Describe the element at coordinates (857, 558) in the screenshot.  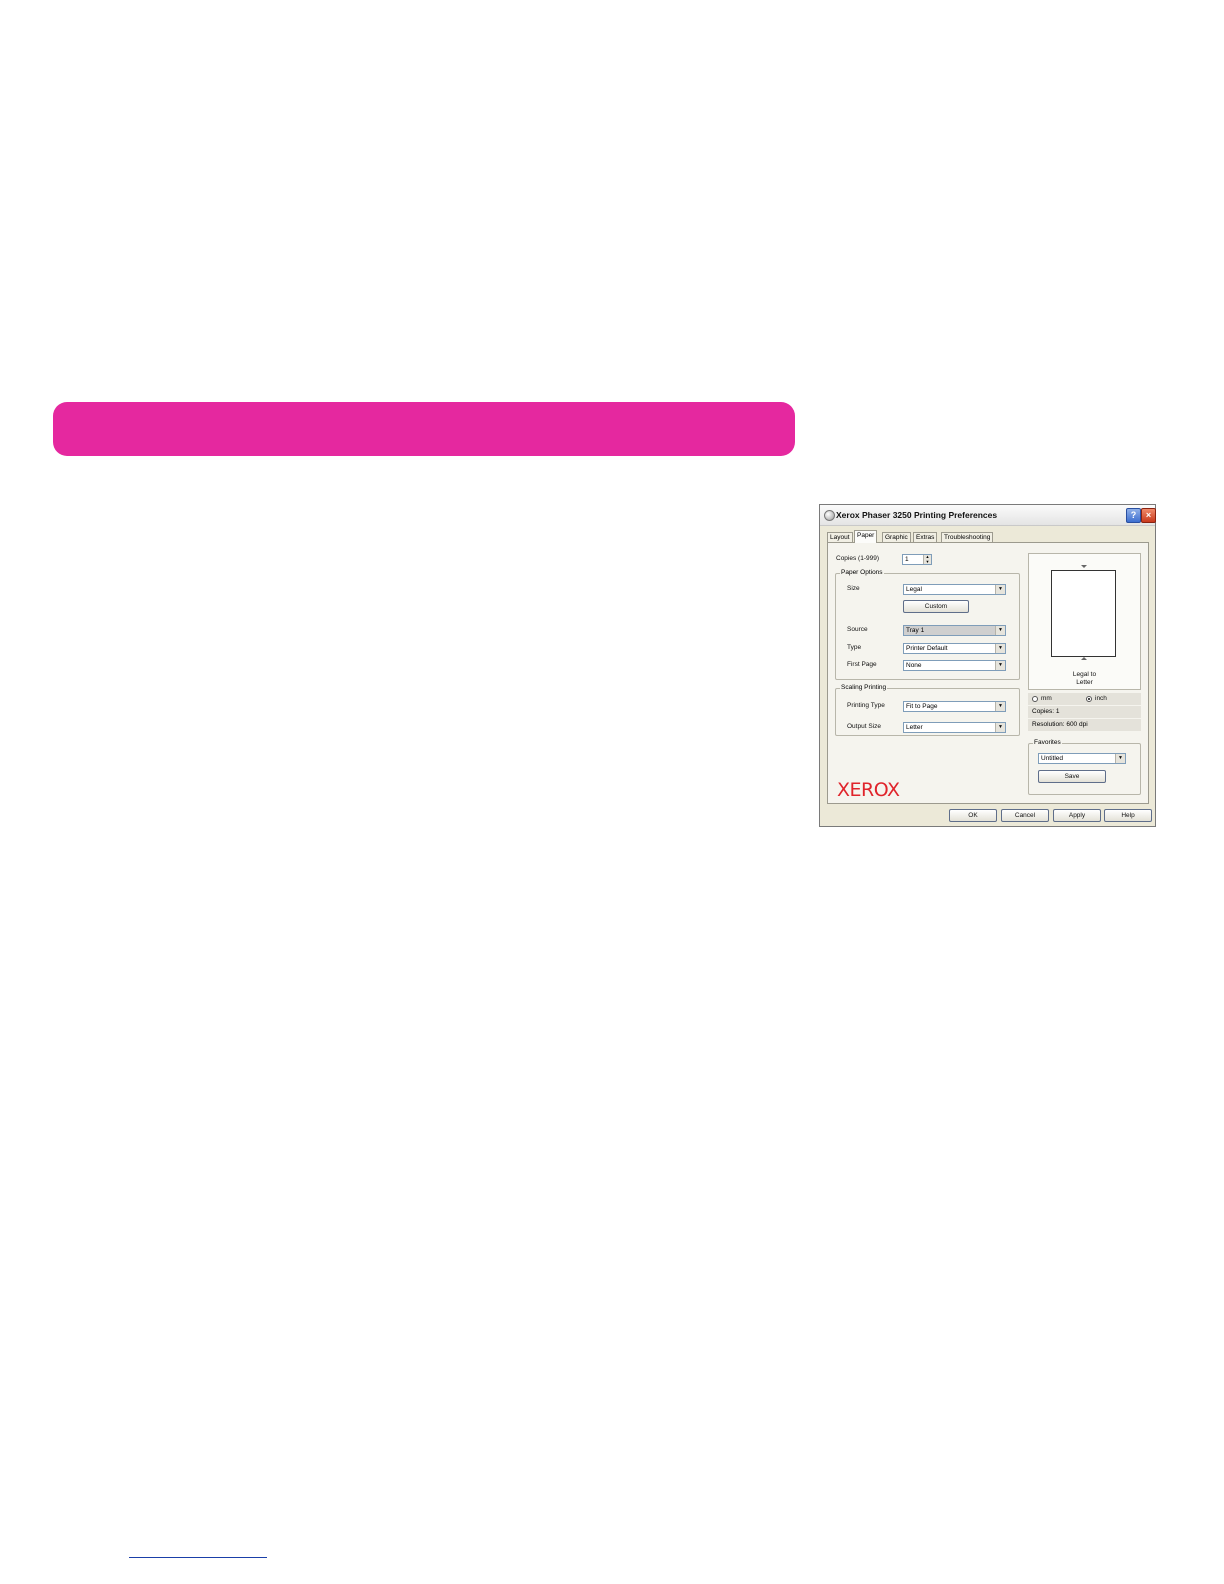
I see `copies-label: Copies (1-999)` at that location.